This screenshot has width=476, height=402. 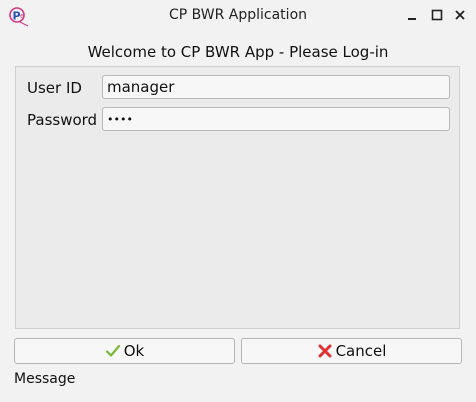 I want to click on password-input, so click(x=276, y=119).